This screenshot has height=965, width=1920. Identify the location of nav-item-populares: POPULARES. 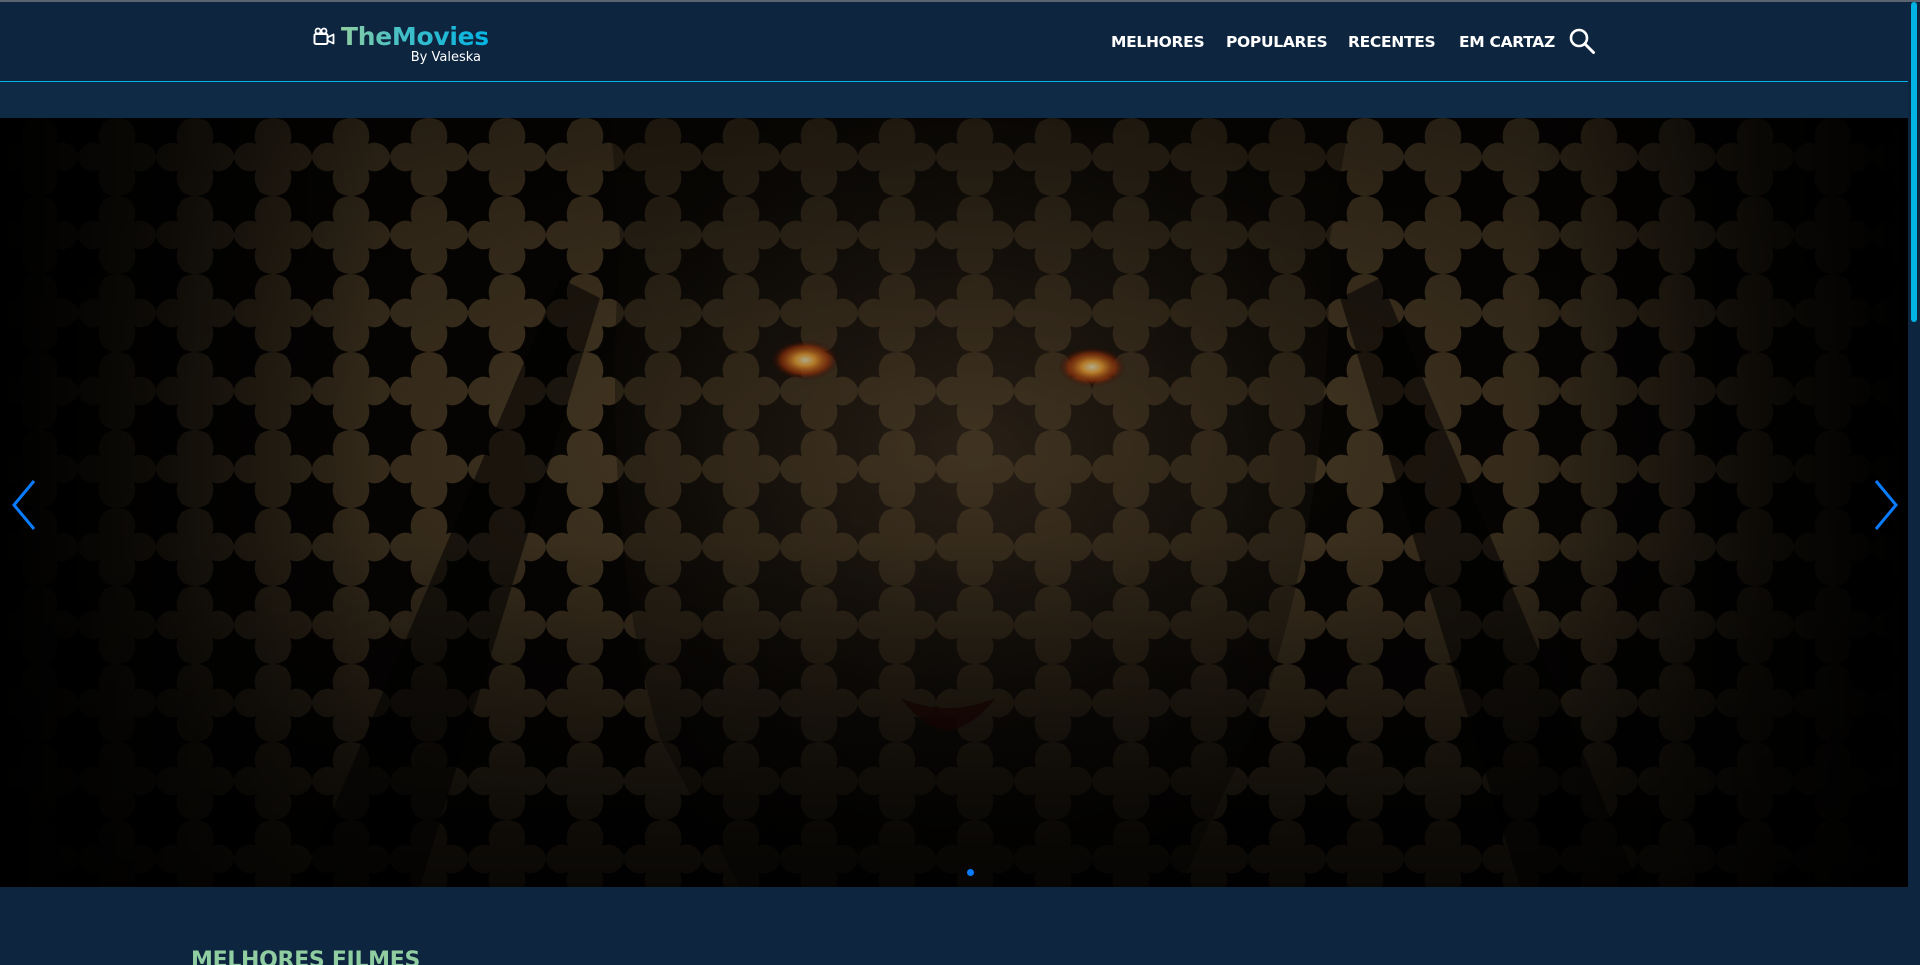
(1277, 42).